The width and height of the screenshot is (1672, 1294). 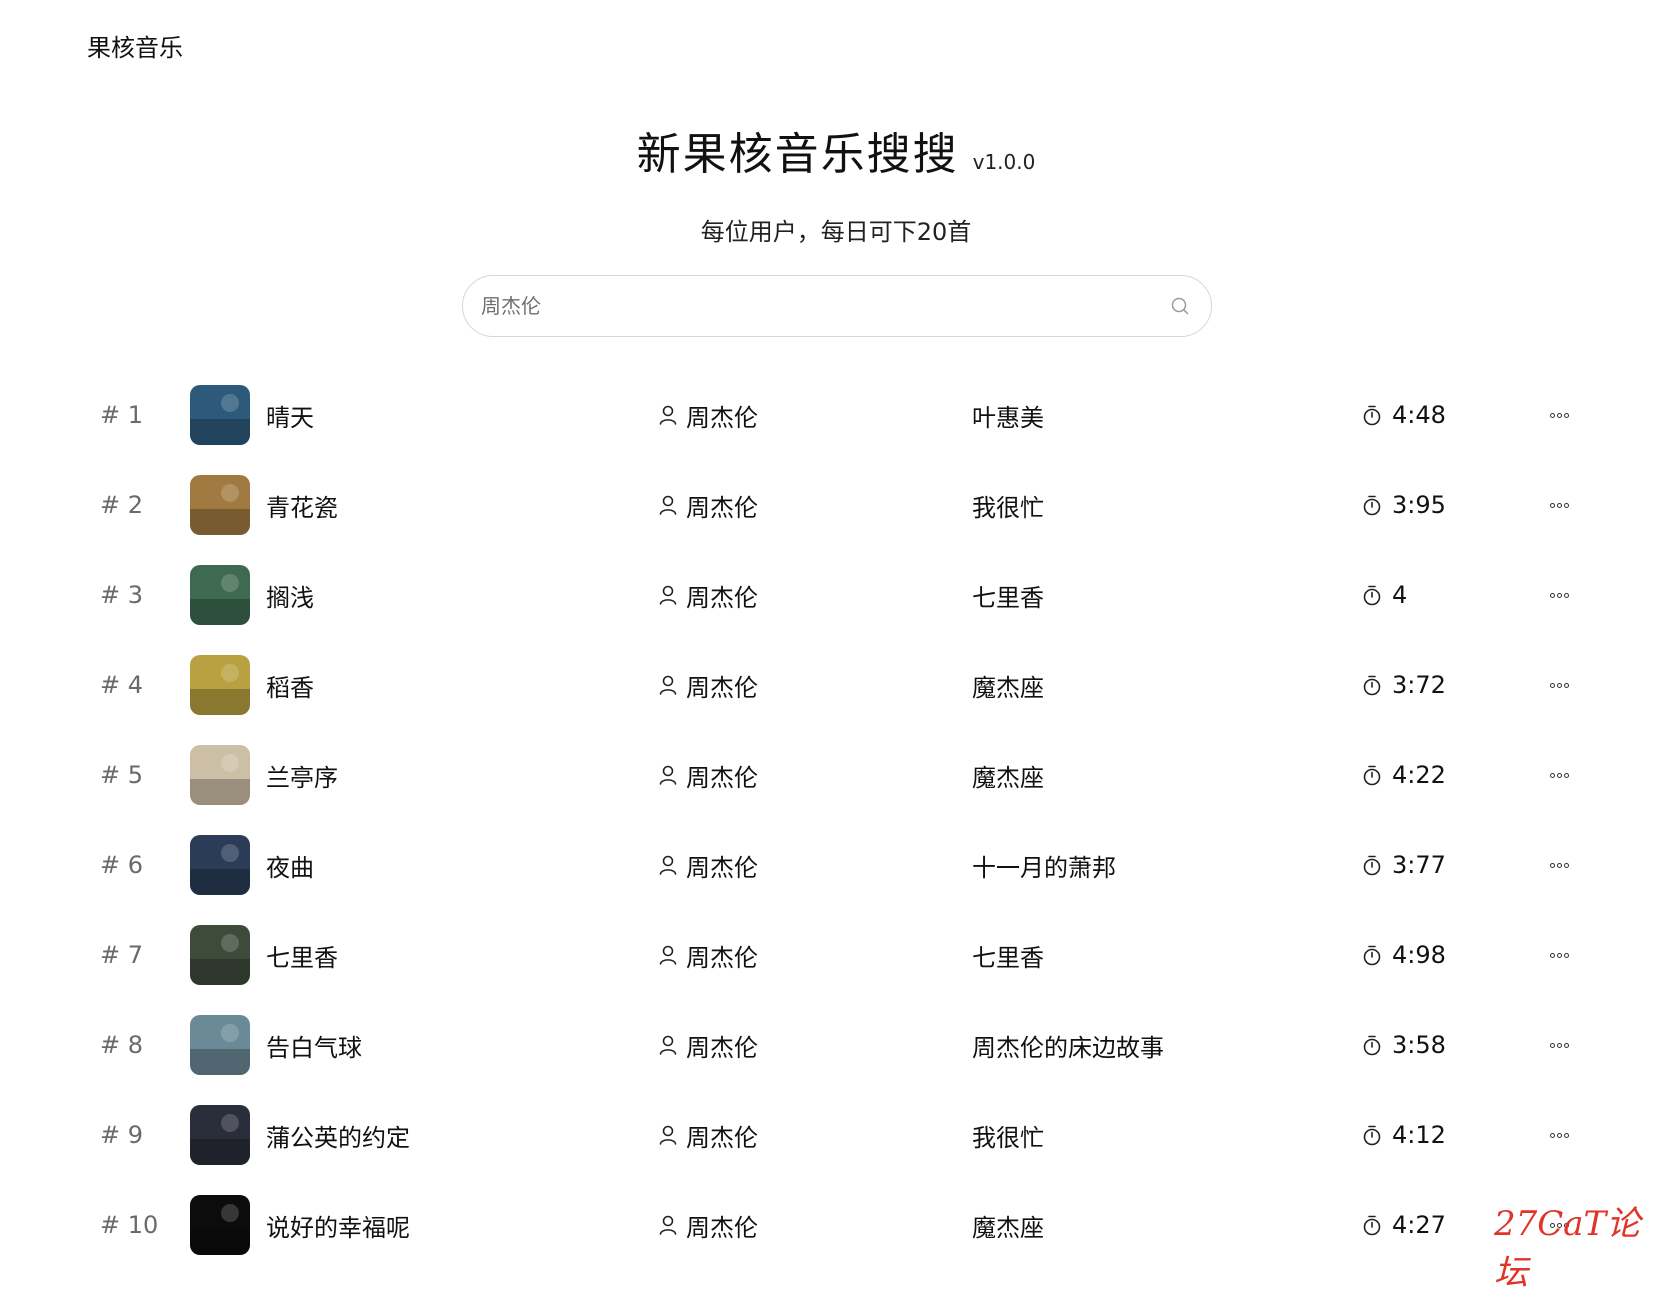 I want to click on search-input, so click(x=824, y=306).